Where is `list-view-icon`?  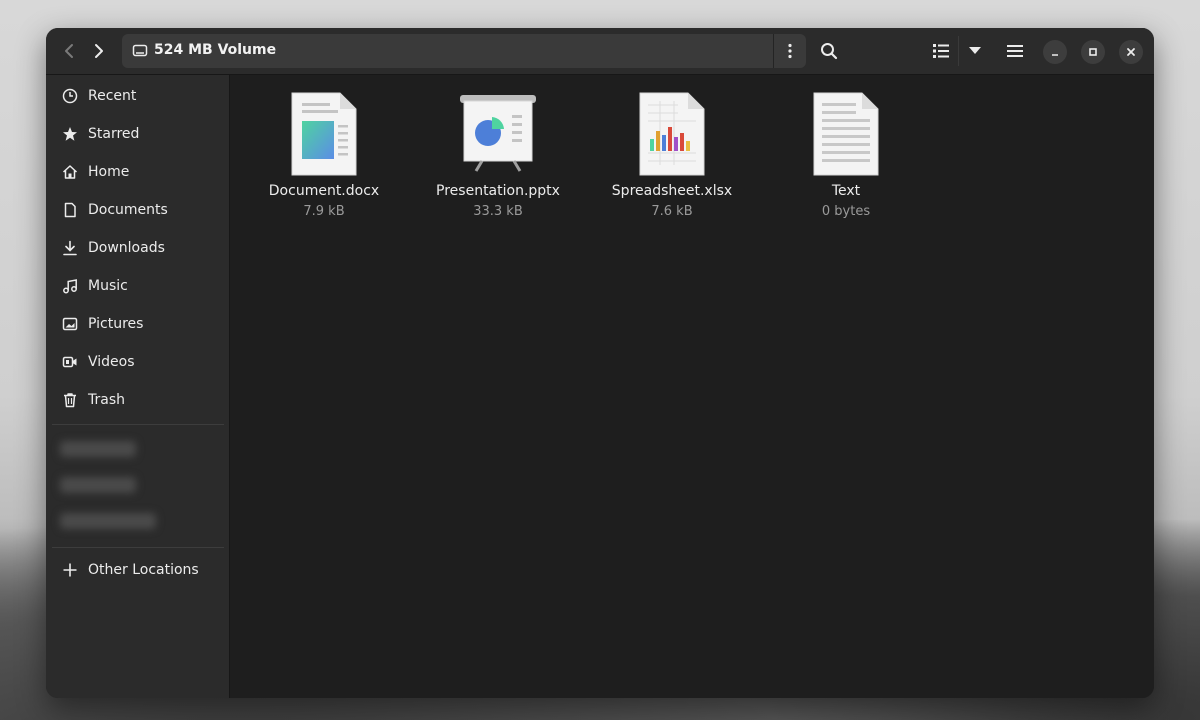
list-view-icon is located at coordinates (941, 51).